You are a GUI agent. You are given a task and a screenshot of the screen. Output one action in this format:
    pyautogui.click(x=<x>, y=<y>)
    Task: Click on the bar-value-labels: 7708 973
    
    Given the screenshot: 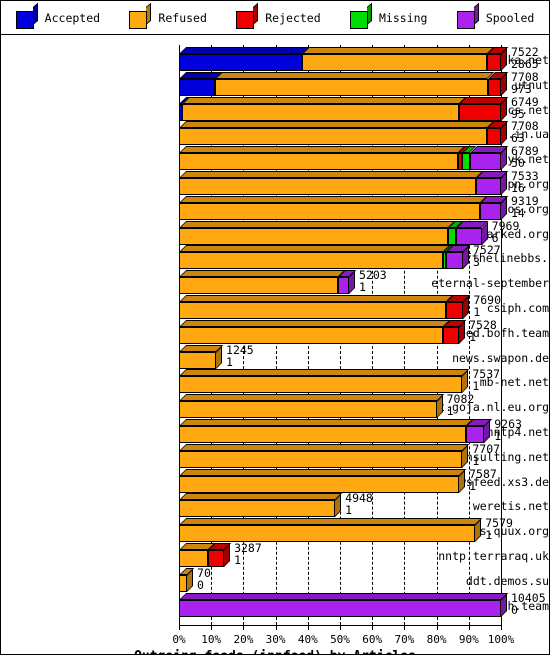 What is the action you would take?
    pyautogui.click(x=525, y=83)
    